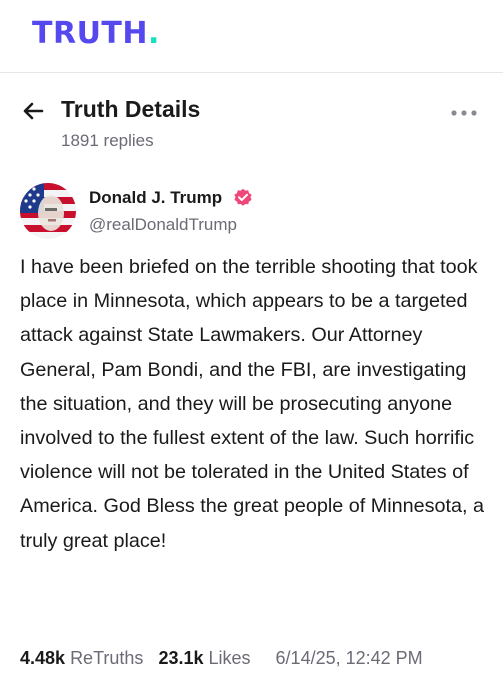 Image resolution: width=503 pixels, height=680 pixels. What do you see at coordinates (229, 658) in the screenshot?
I see `likes-label: Likes` at bounding box center [229, 658].